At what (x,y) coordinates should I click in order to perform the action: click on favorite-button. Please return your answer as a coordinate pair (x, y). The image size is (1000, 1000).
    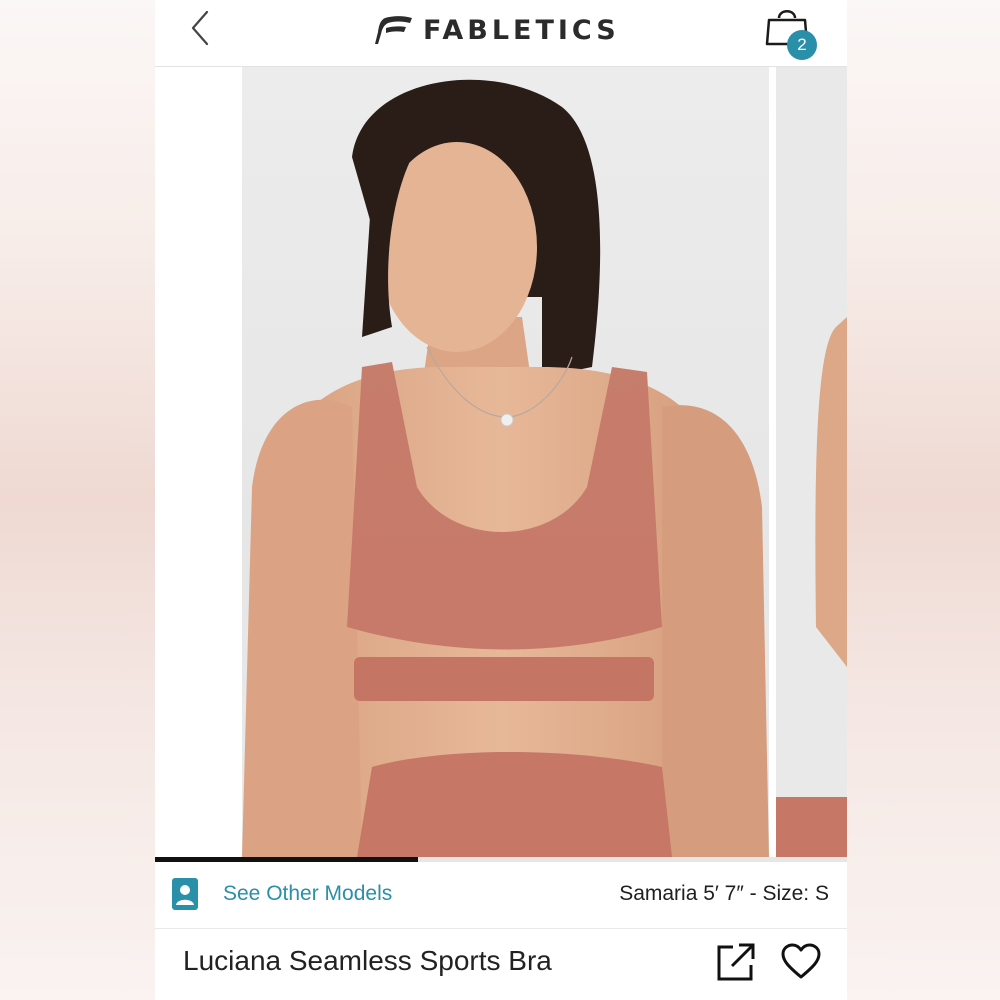
    Looking at the image, I should click on (801, 962).